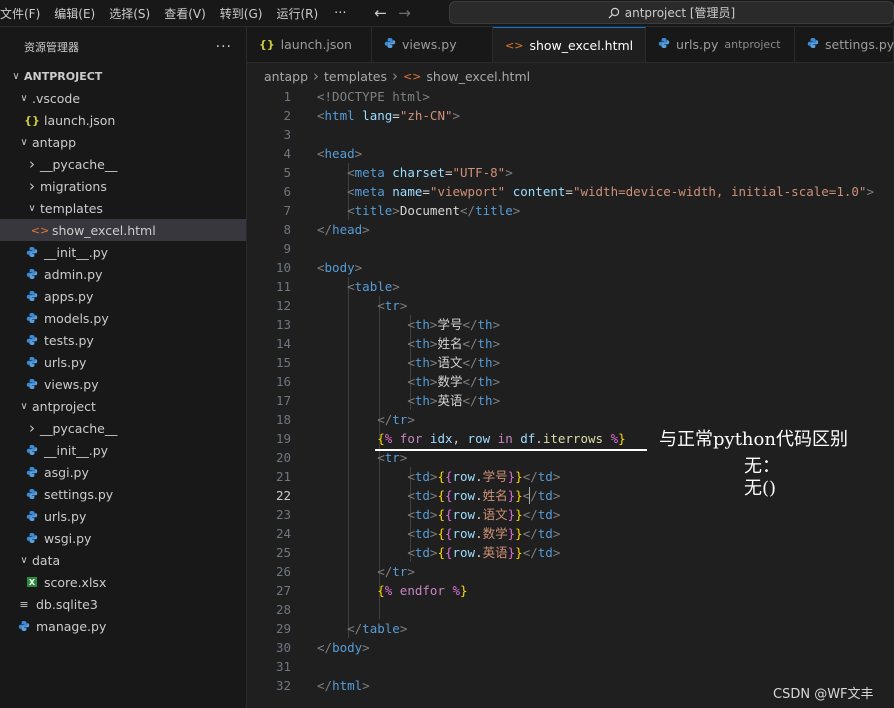 The width and height of the screenshot is (894, 708). Describe the element at coordinates (129, 13) in the screenshot. I see `menu-item-2: 选择(S)` at that location.